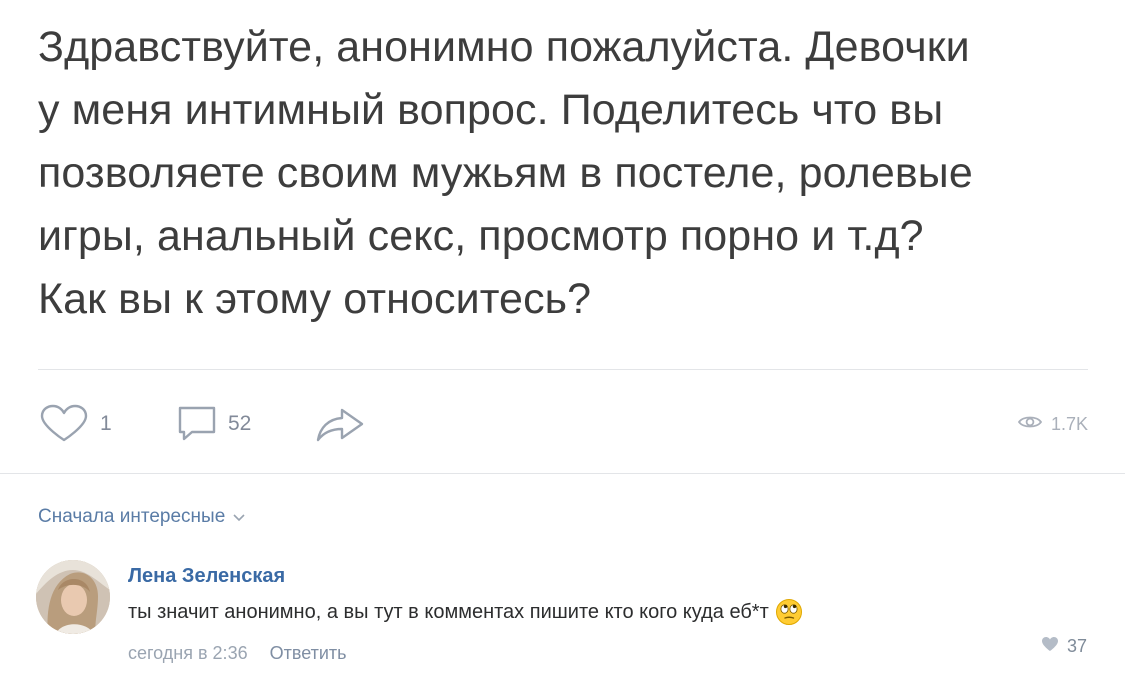  I want to click on reply-button: Ответить, so click(308, 653).